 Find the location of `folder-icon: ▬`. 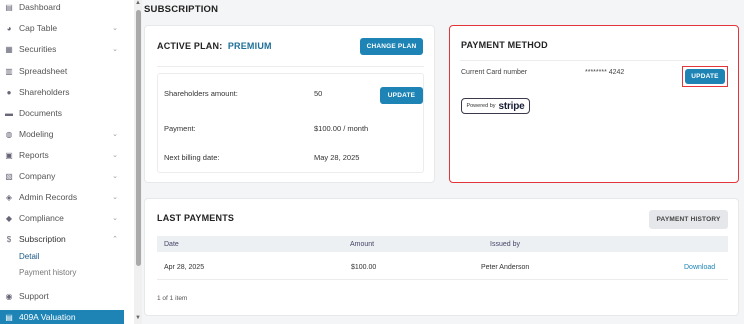

folder-icon: ▬ is located at coordinates (9, 113).